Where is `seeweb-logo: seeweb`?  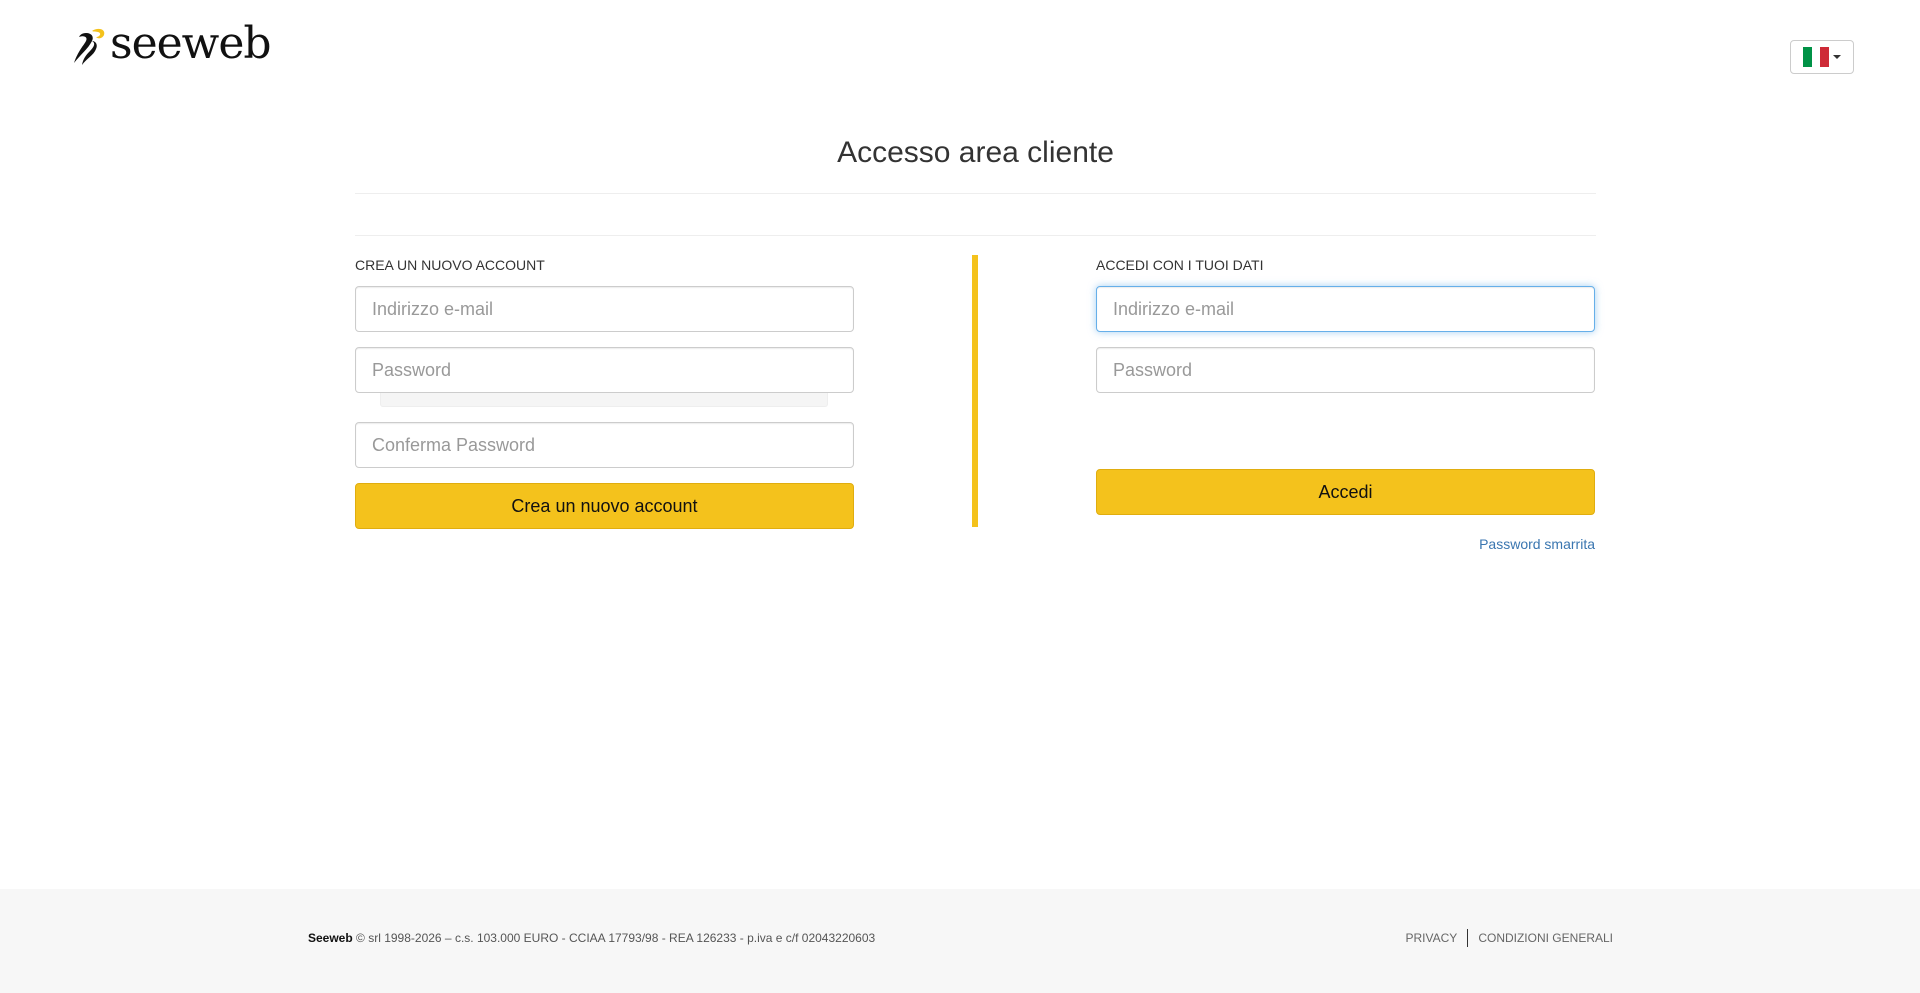
seeweb-logo: seeweb is located at coordinates (171, 45).